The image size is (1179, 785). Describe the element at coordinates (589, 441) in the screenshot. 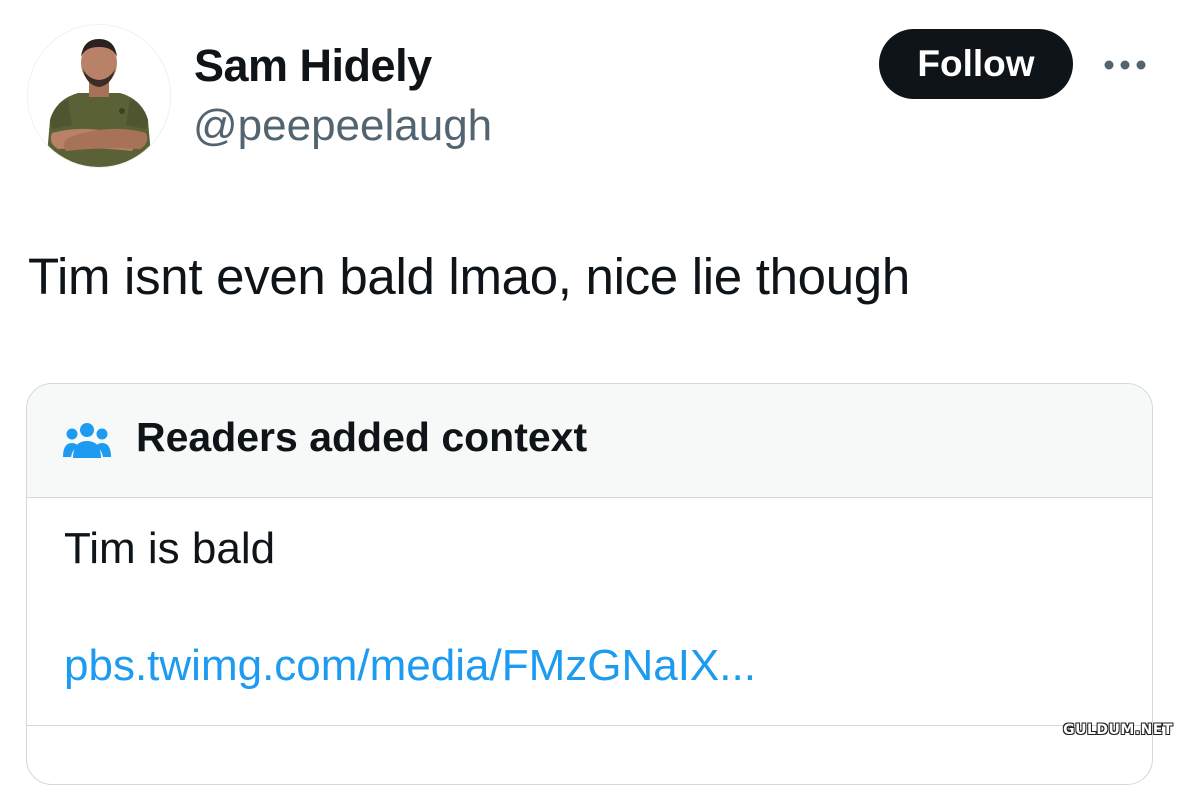

I see `community-note-header: Readers added context` at that location.